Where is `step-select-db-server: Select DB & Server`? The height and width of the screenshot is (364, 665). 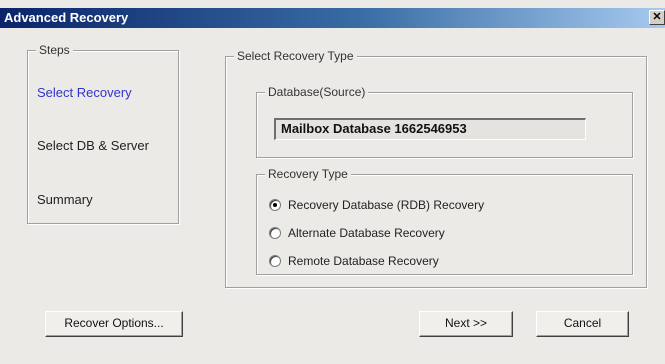 step-select-db-server: Select DB & Server is located at coordinates (93, 145).